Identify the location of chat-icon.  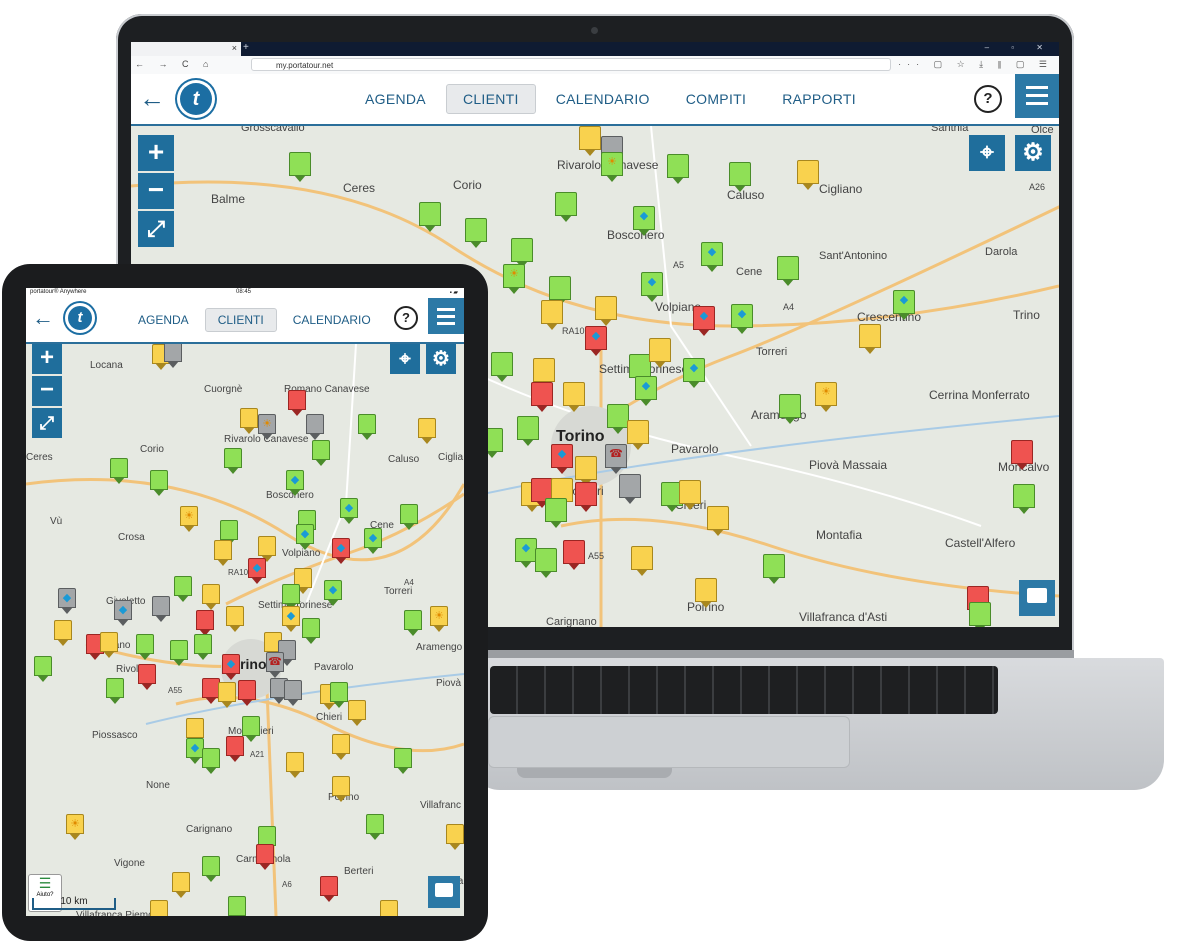
(444, 892).